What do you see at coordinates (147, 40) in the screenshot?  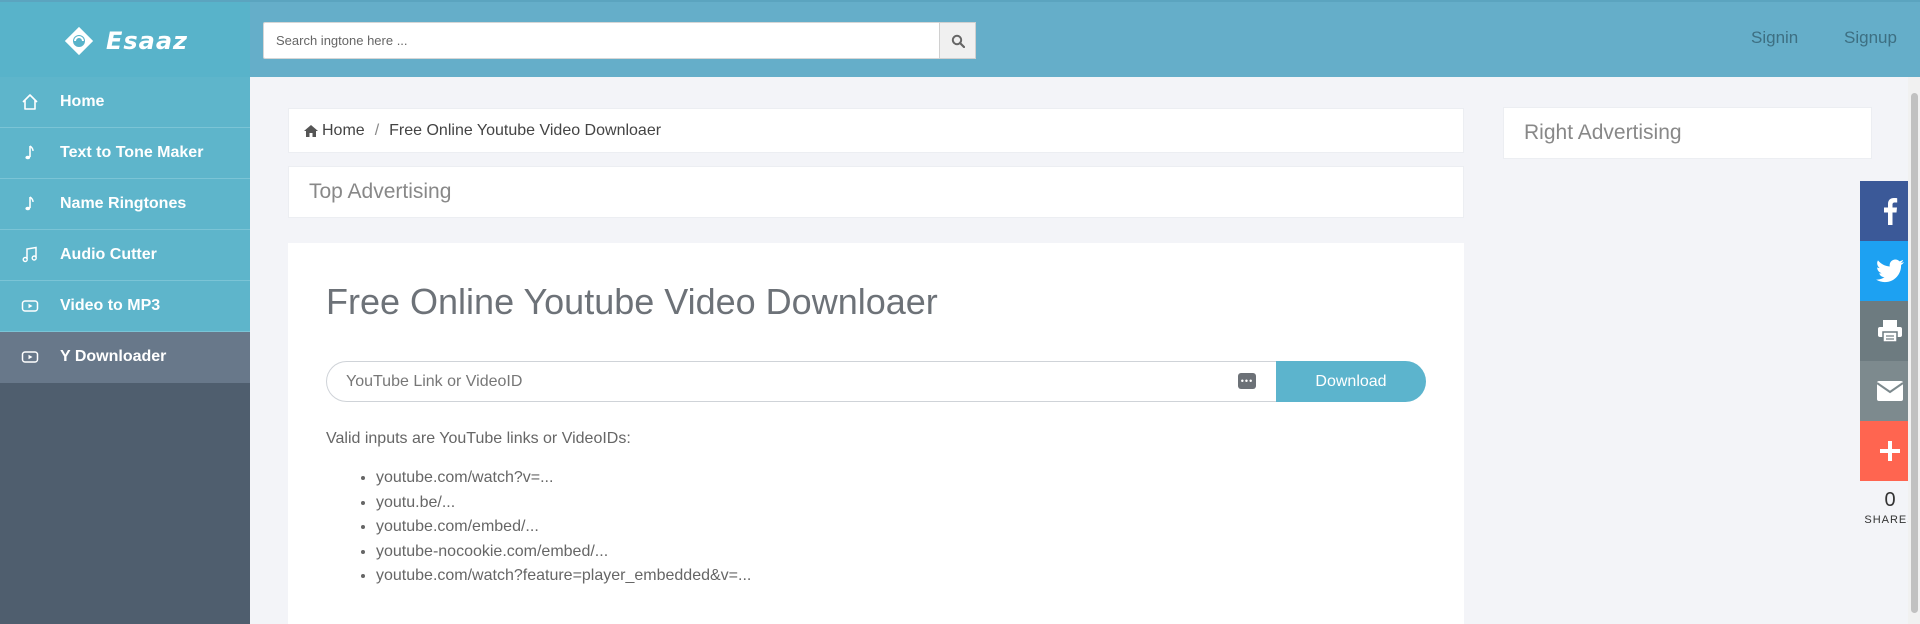 I see `brand-name: Esaaz` at bounding box center [147, 40].